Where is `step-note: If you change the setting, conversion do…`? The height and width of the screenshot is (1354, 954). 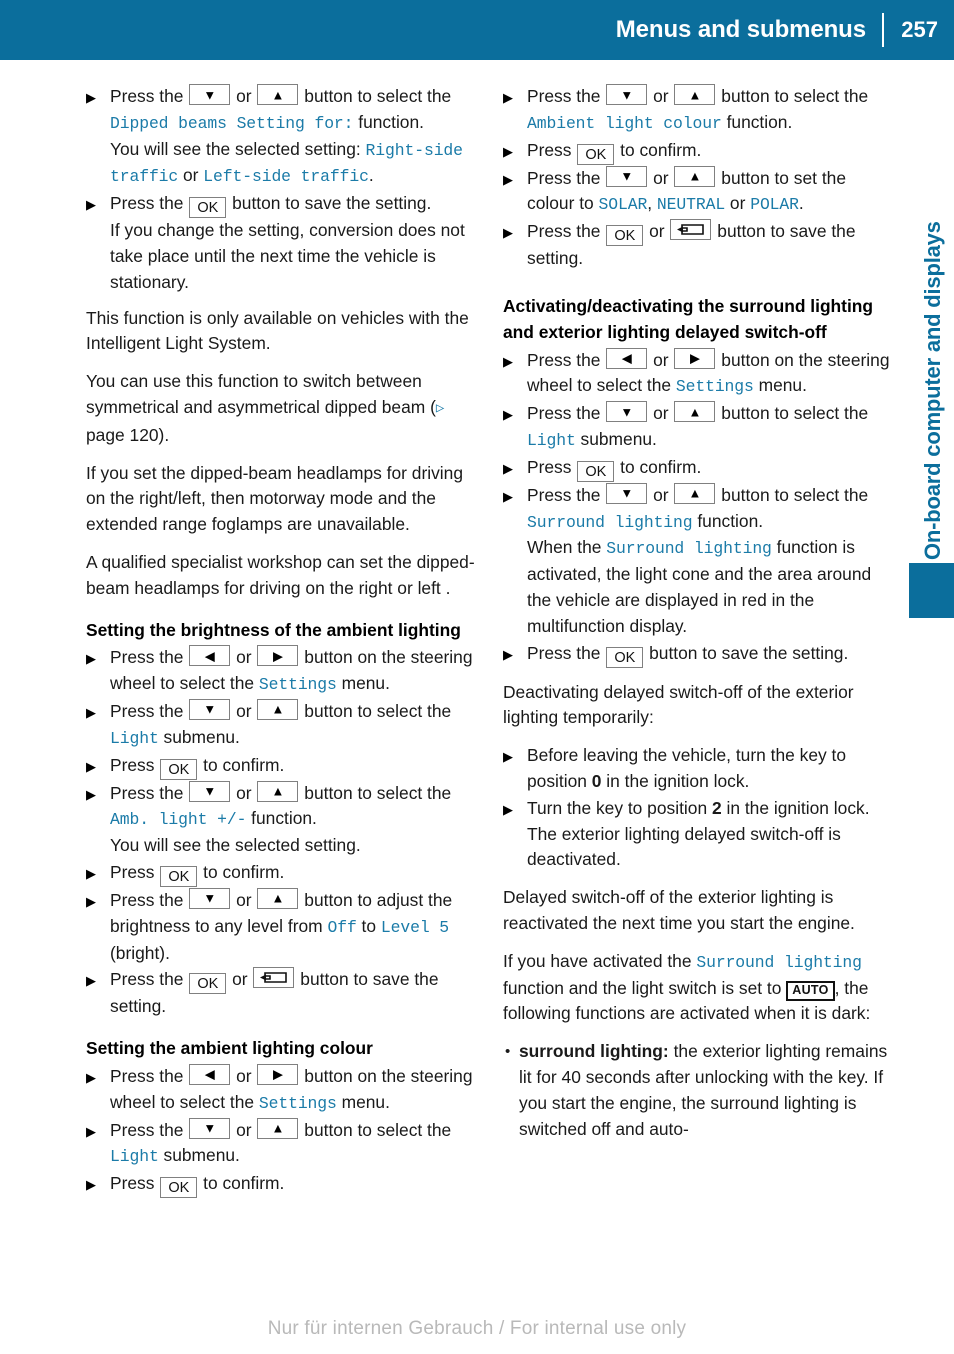
step-note: If you change the setting, conversion do… is located at coordinates (287, 256).